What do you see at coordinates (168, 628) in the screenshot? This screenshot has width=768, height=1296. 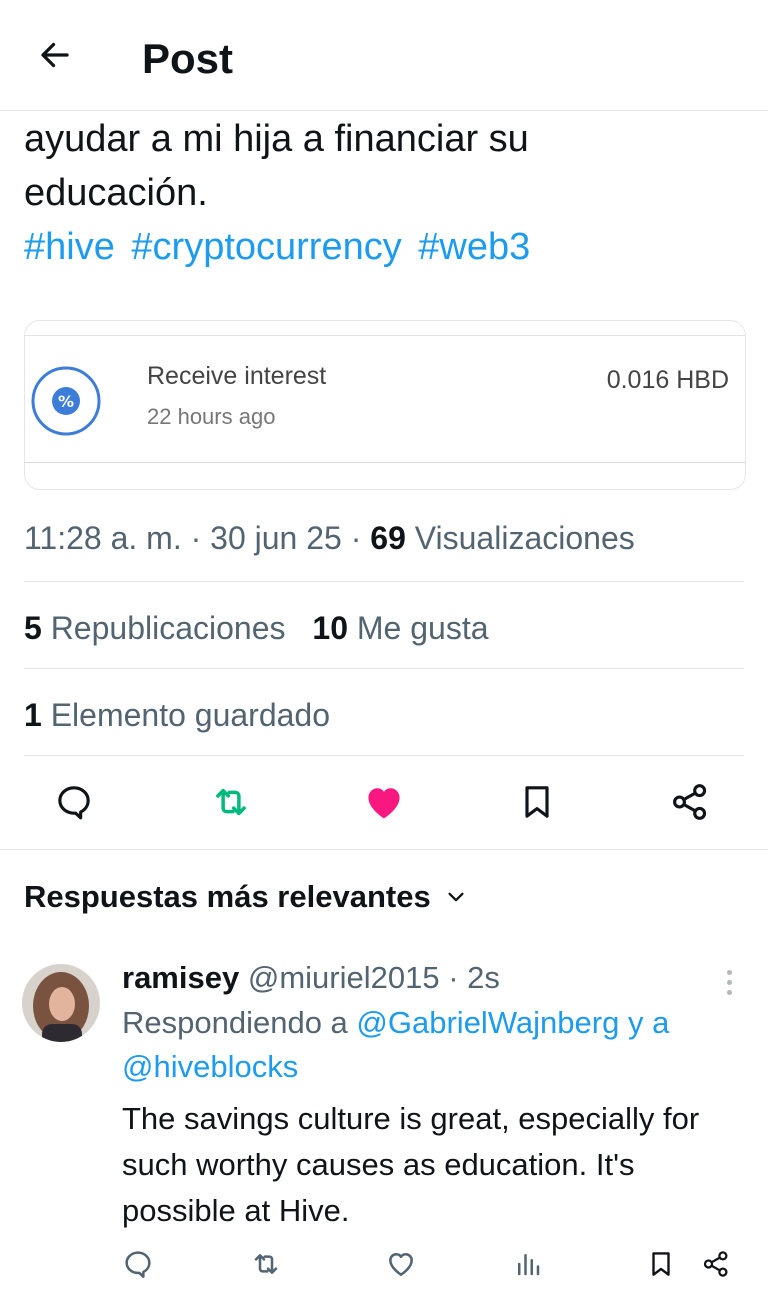 I see `reposts-label: Republicaciones` at bounding box center [168, 628].